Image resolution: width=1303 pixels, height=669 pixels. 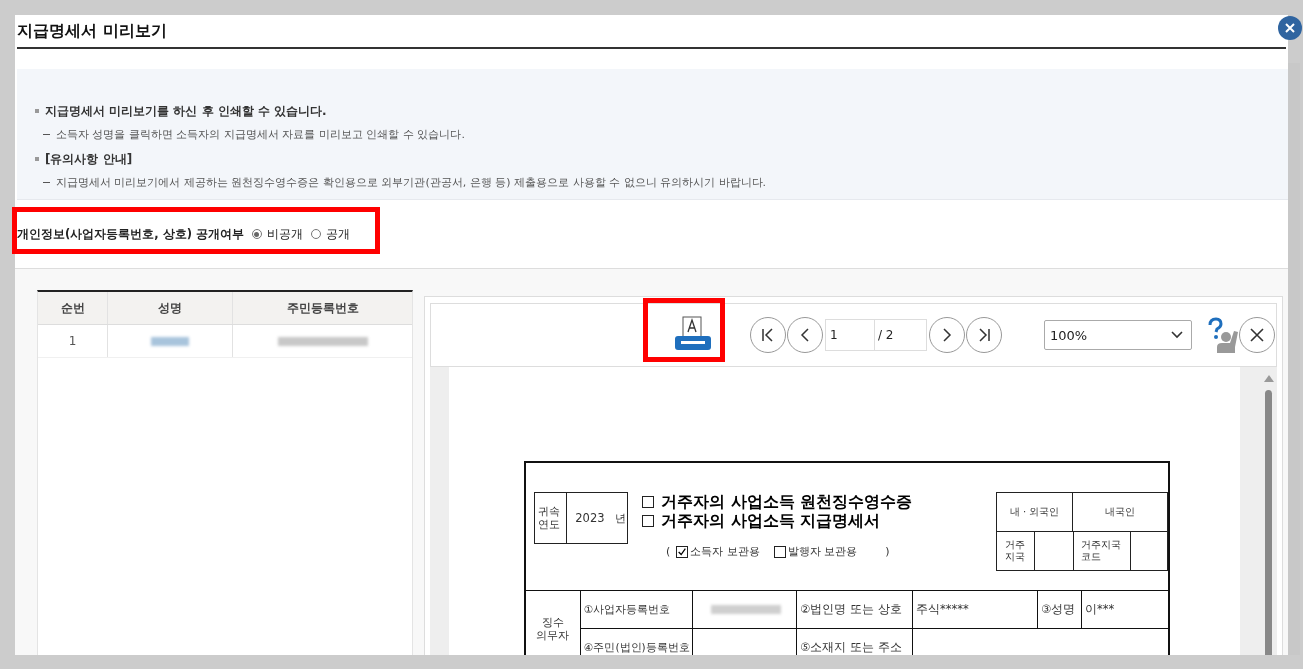 What do you see at coordinates (1268, 522) in the screenshot?
I see `scroll-thumb` at bounding box center [1268, 522].